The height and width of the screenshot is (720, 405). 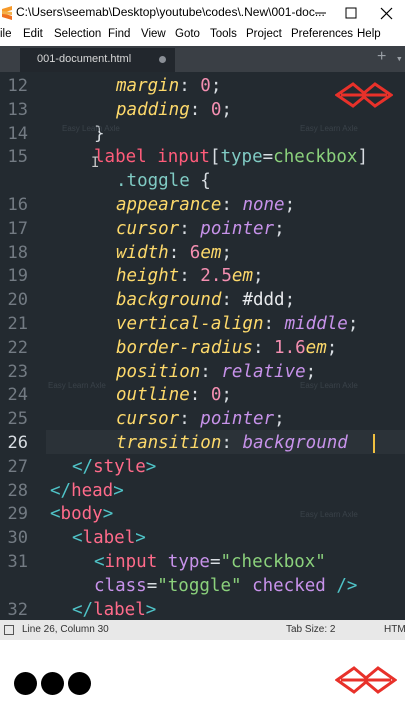 I want to click on code-line: </head>, so click(x=87, y=491).